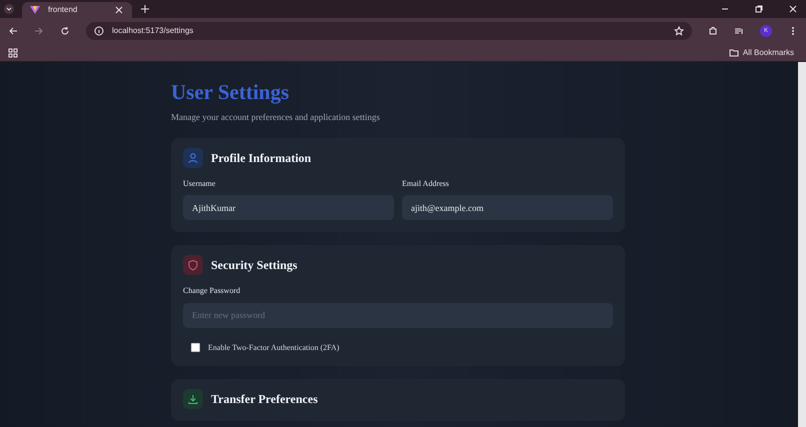 Image resolution: width=806 pixels, height=427 pixels. I want to click on app-logo-icon, so click(35, 10).